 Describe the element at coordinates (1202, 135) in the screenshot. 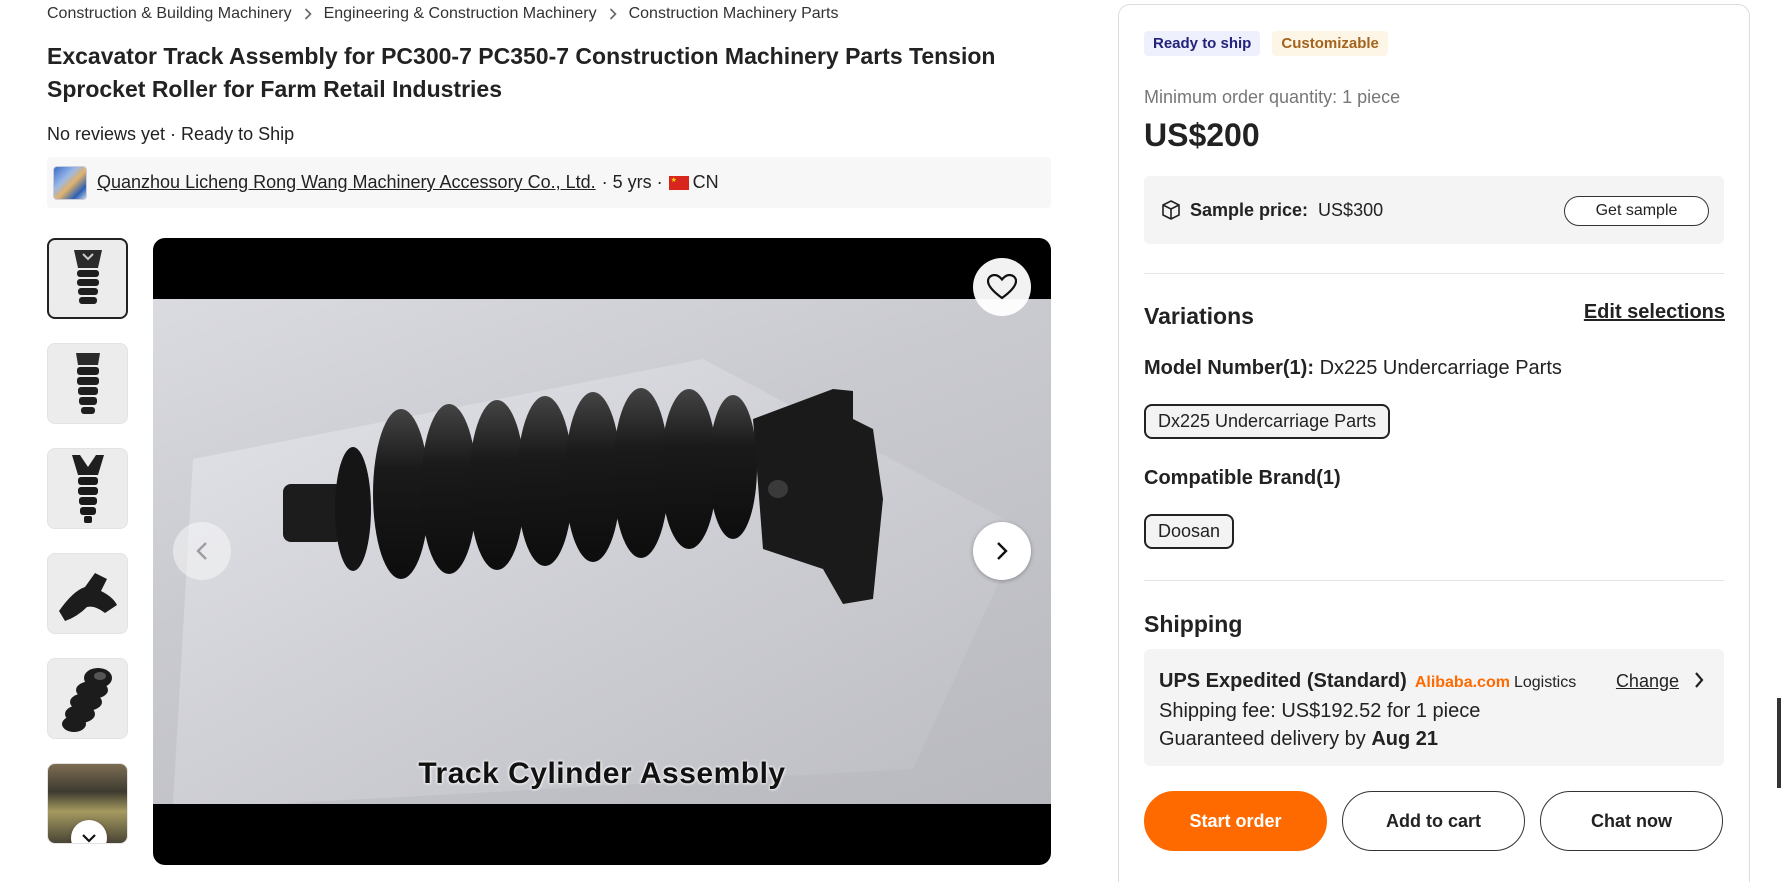

I see `unit-price: US$200` at that location.